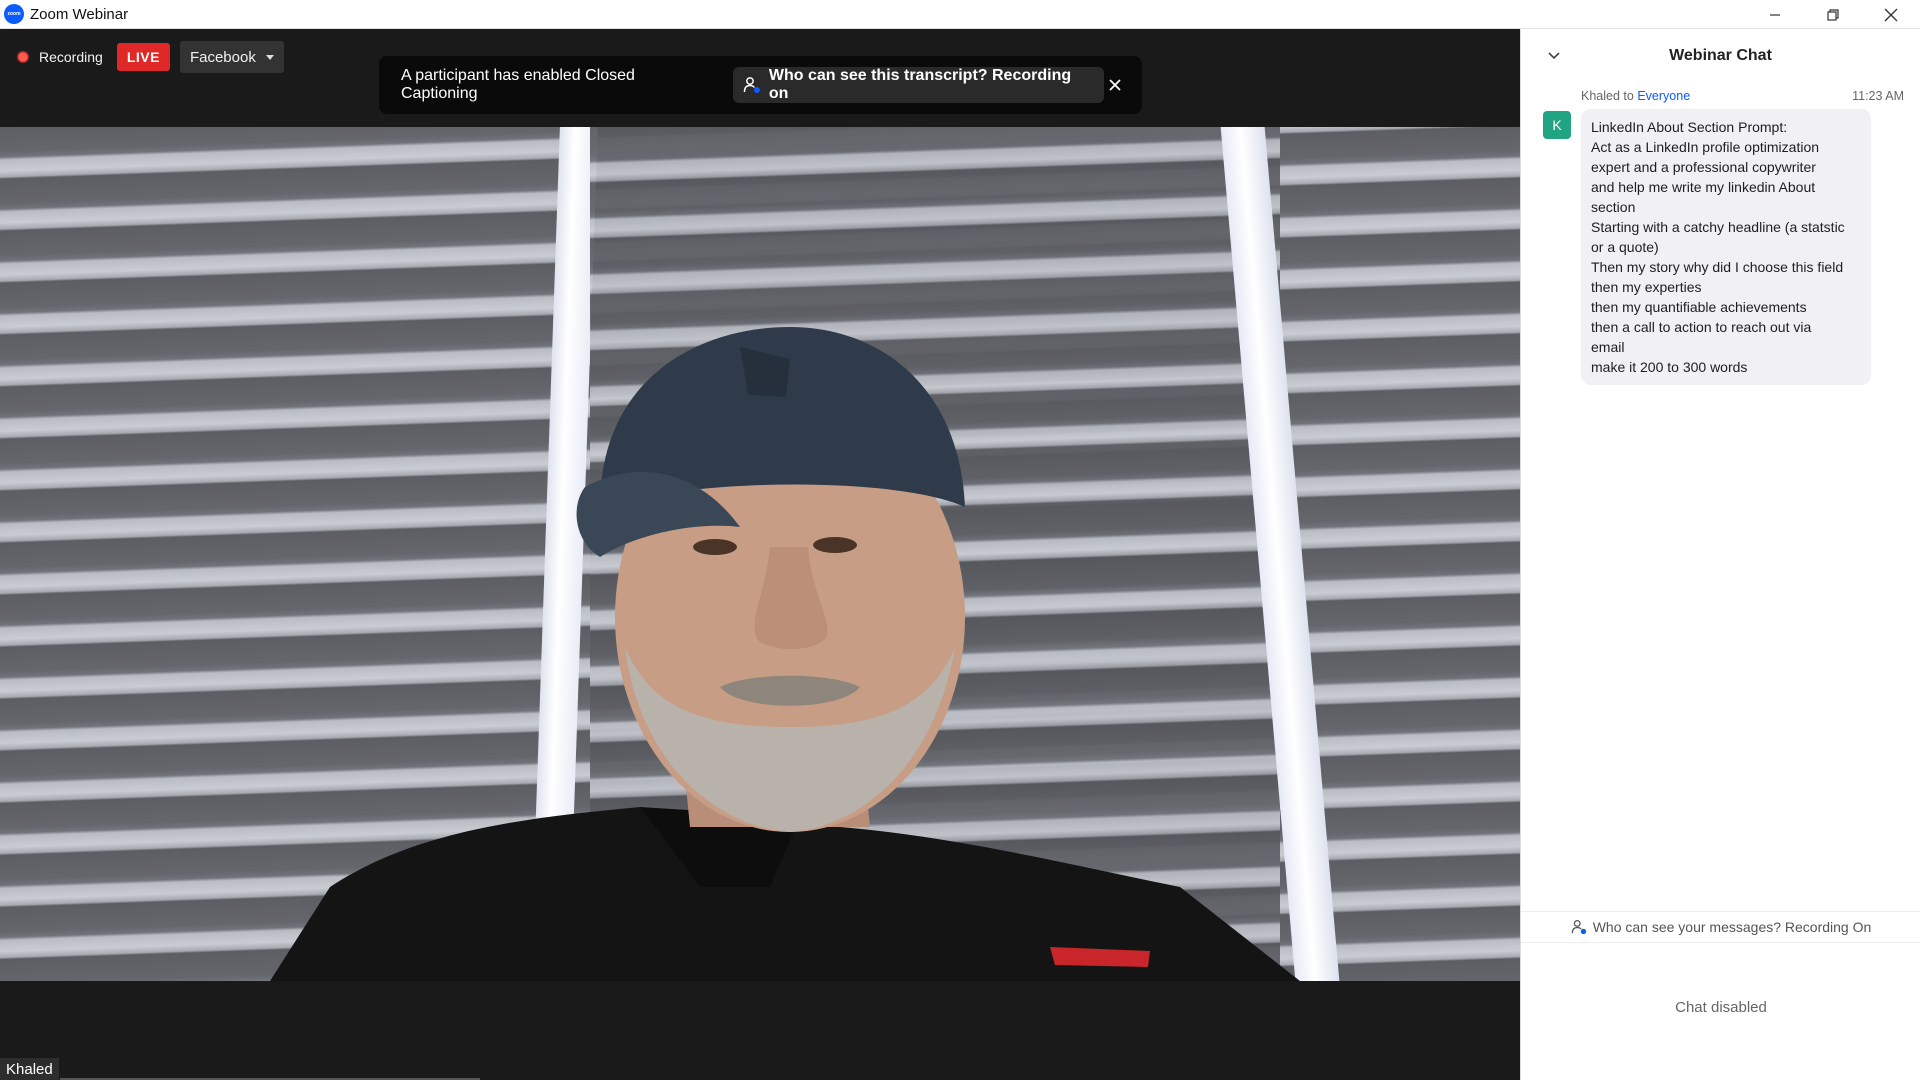 This screenshot has width=1920, height=1080. I want to click on message-line: section, so click(1613, 207).